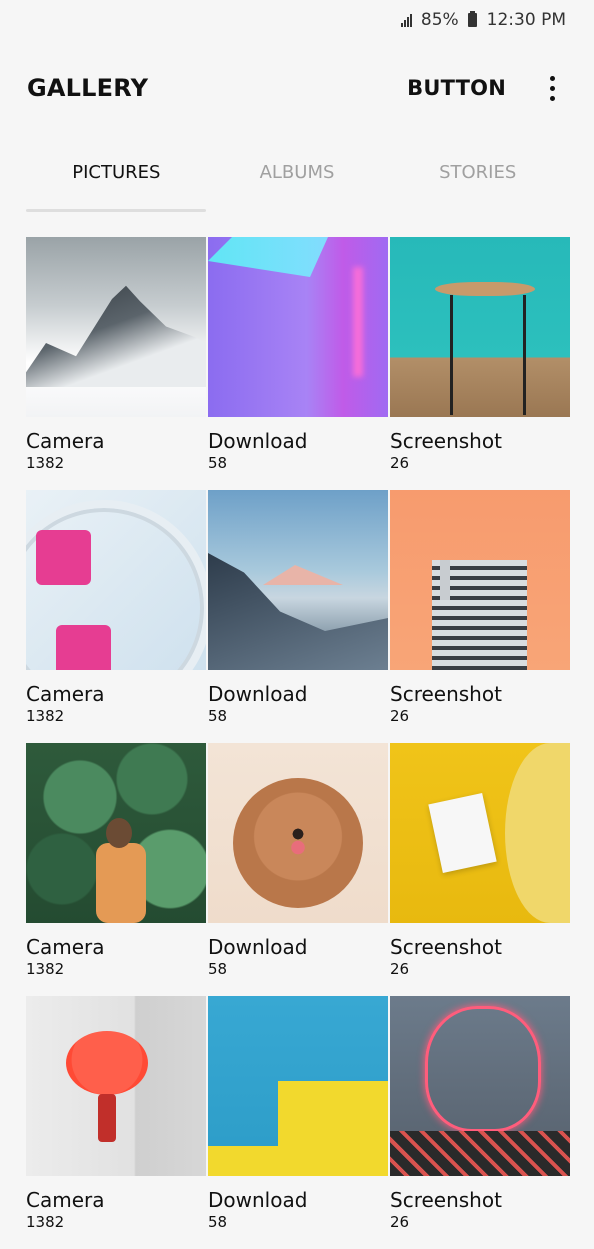 Image resolution: width=594 pixels, height=1249 pixels. I want to click on header-button: BUTTON, so click(456, 88).